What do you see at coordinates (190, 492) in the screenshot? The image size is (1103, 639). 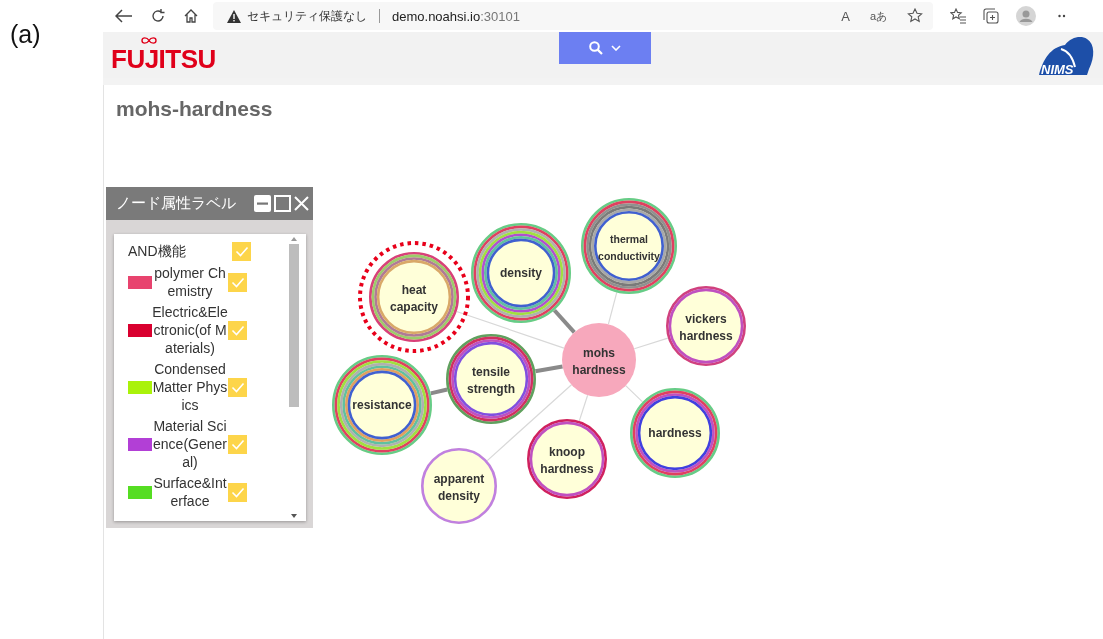 I see `category-label: Surface&Interface` at bounding box center [190, 492].